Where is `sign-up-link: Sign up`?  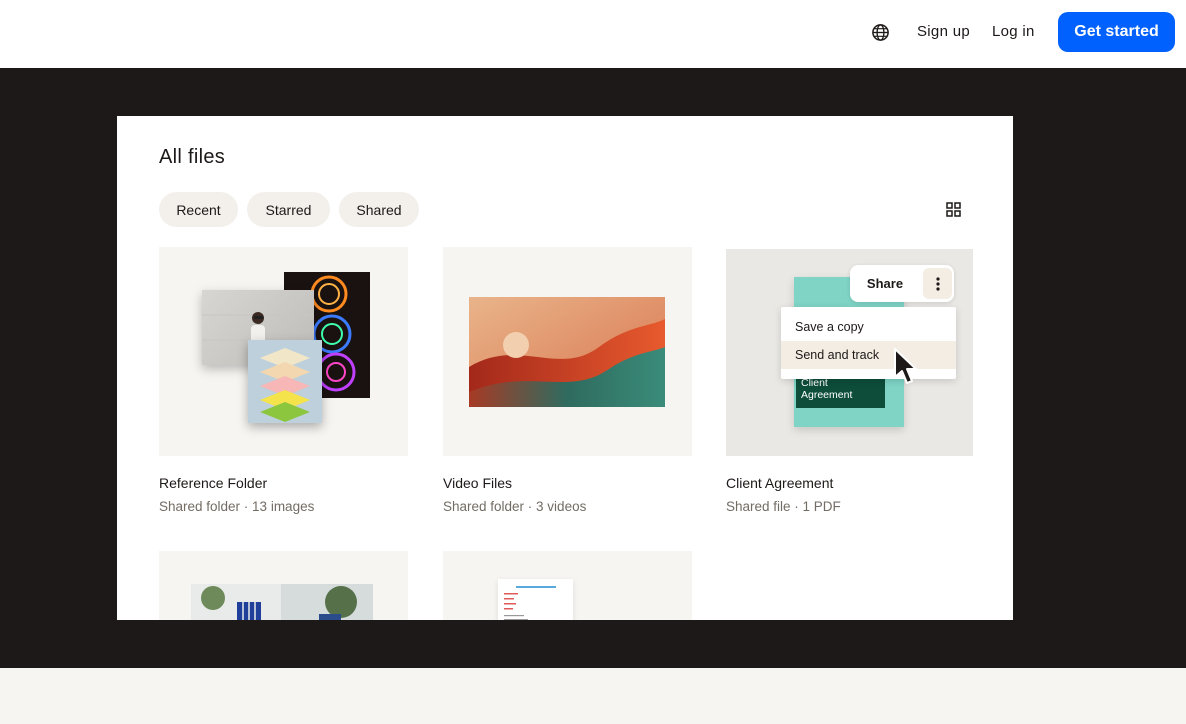
sign-up-link: Sign up is located at coordinates (943, 31).